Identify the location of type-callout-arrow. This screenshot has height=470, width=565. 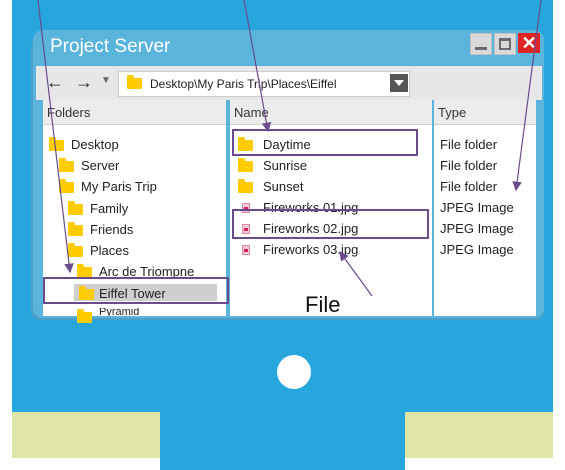
(527, 96).